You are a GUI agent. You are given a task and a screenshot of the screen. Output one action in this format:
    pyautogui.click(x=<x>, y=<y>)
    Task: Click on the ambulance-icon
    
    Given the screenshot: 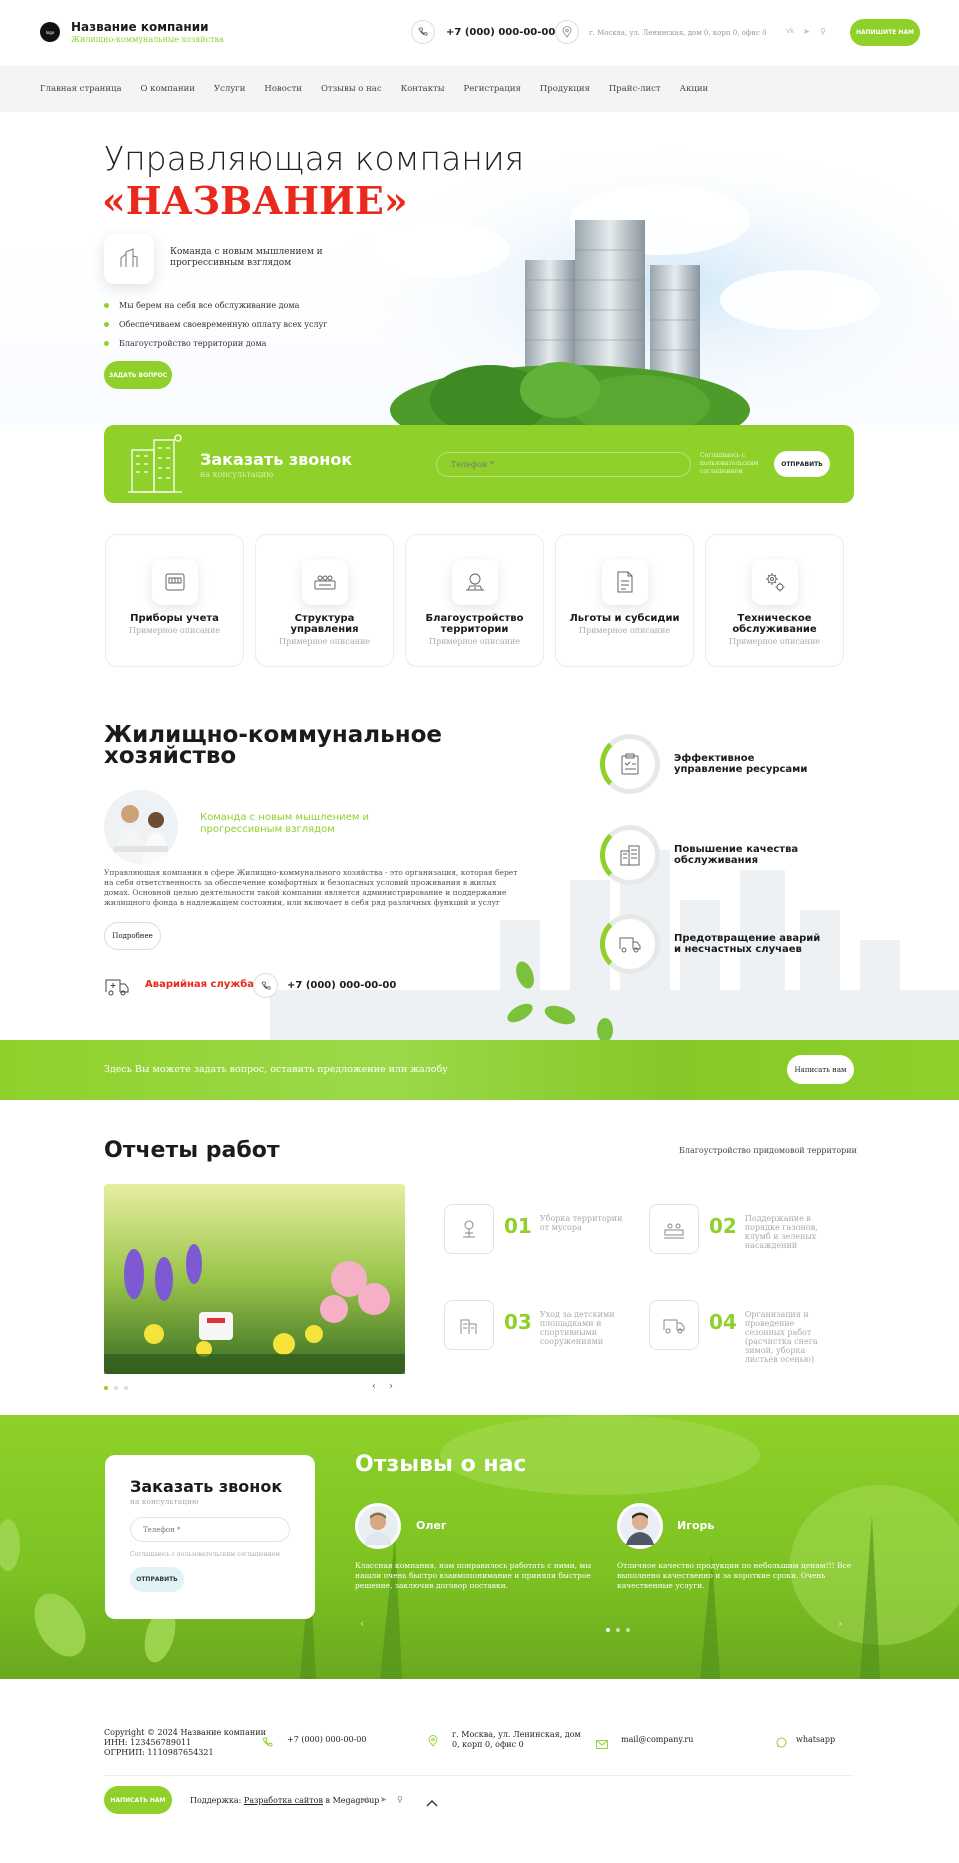 What is the action you would take?
    pyautogui.click(x=117, y=987)
    